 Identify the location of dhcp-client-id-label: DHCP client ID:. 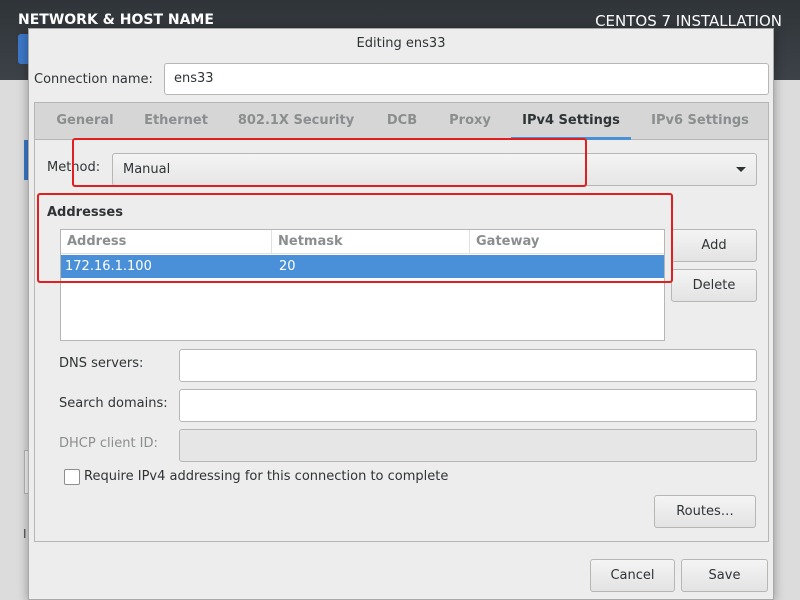
(108, 443).